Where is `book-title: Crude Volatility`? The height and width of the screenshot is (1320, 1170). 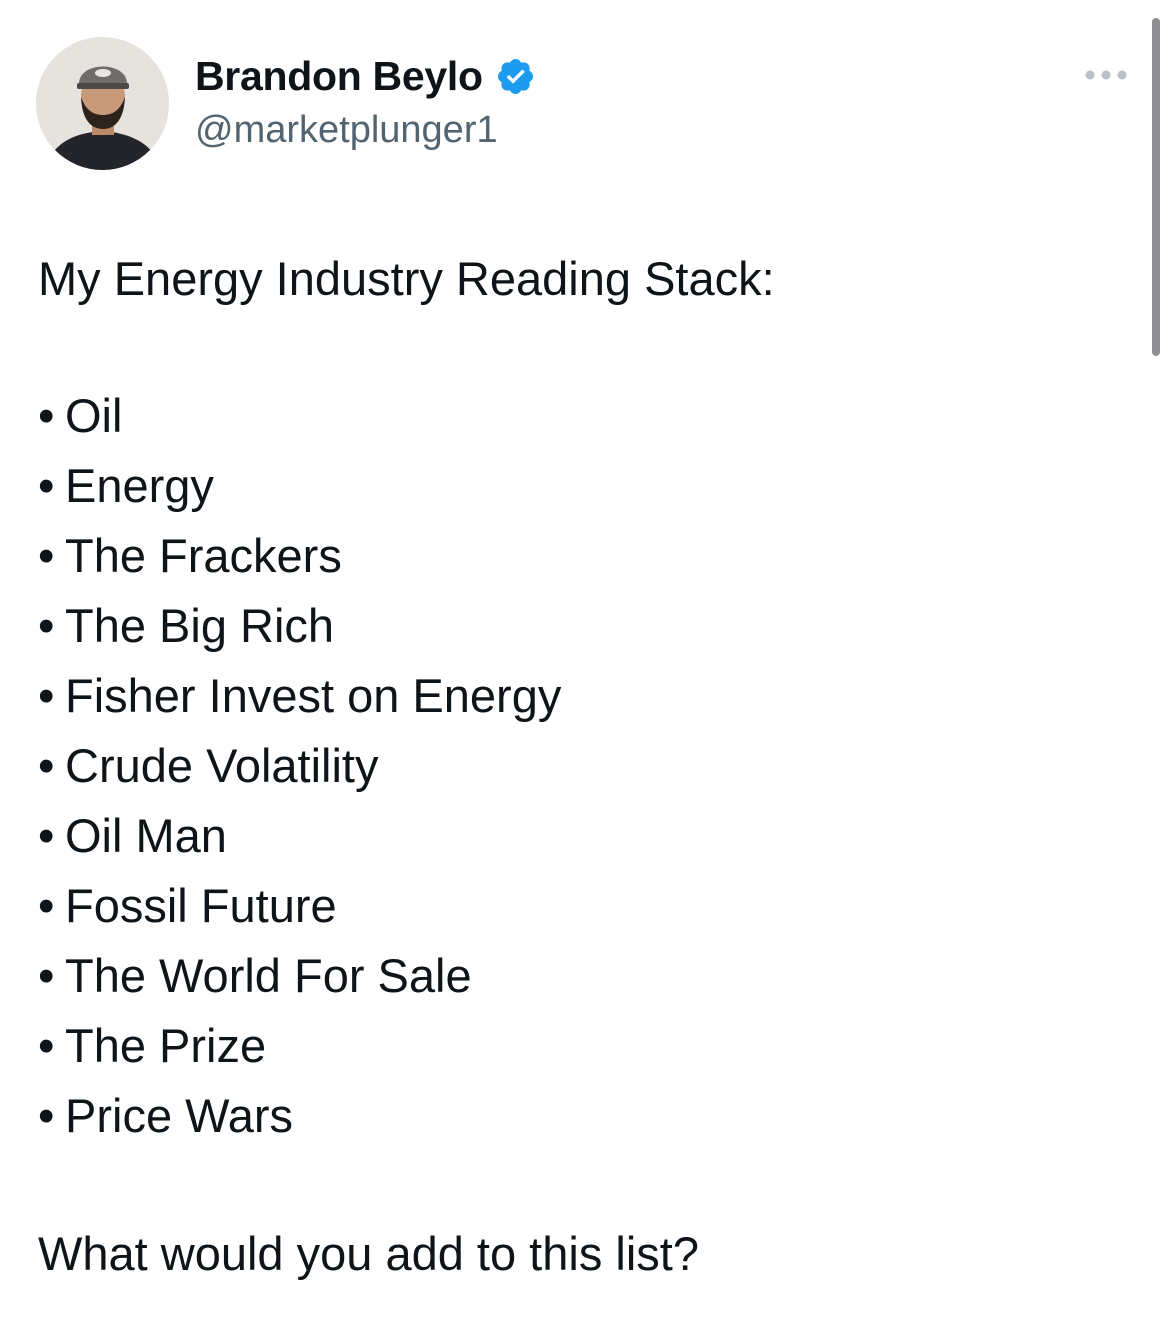
book-title: Crude Volatility is located at coordinates (222, 765).